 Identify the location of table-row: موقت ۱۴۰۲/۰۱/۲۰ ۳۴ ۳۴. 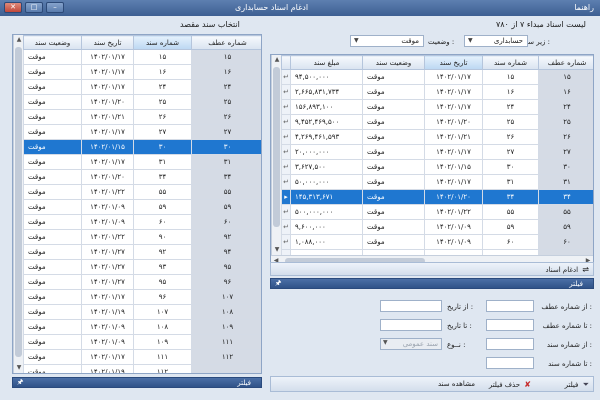
(142, 177).